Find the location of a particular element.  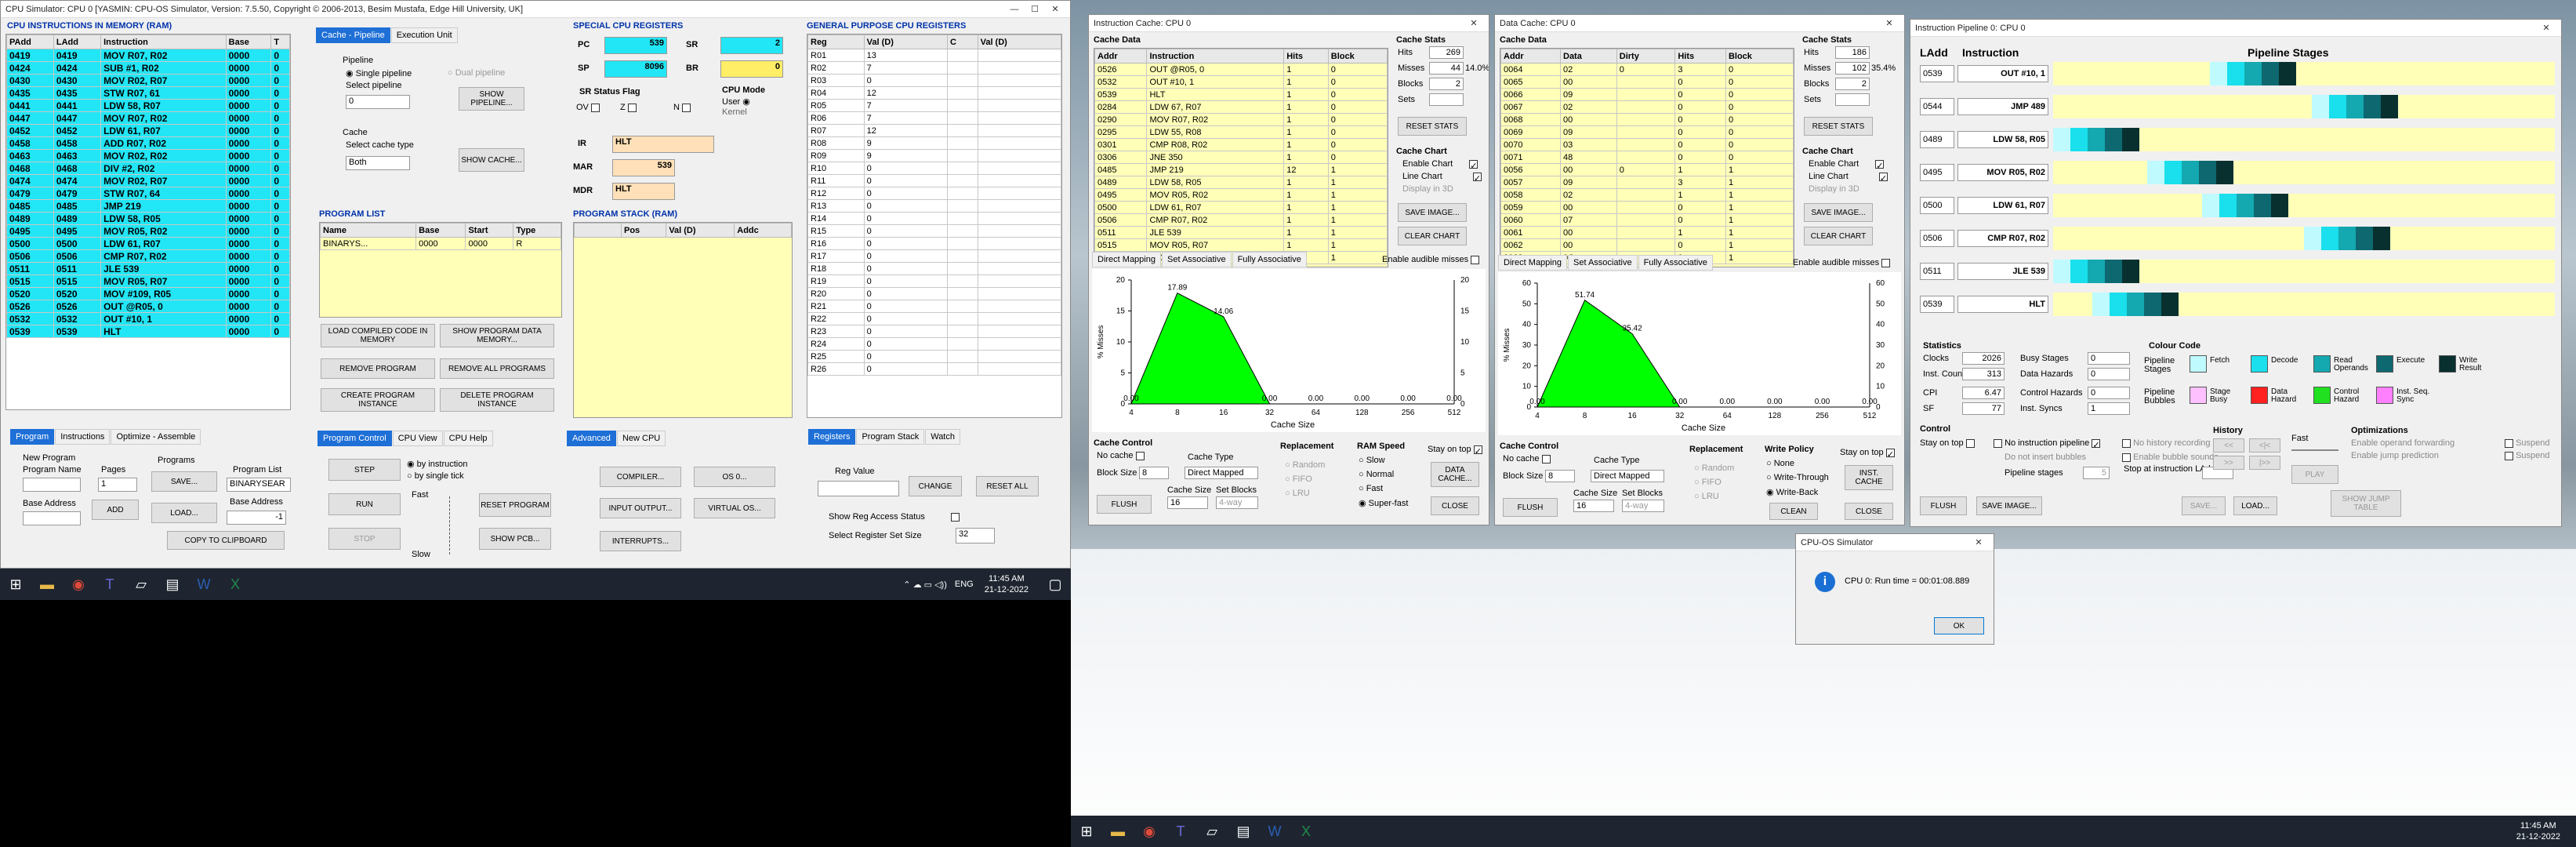

icache-flush-button: FLUSH is located at coordinates (1124, 504).